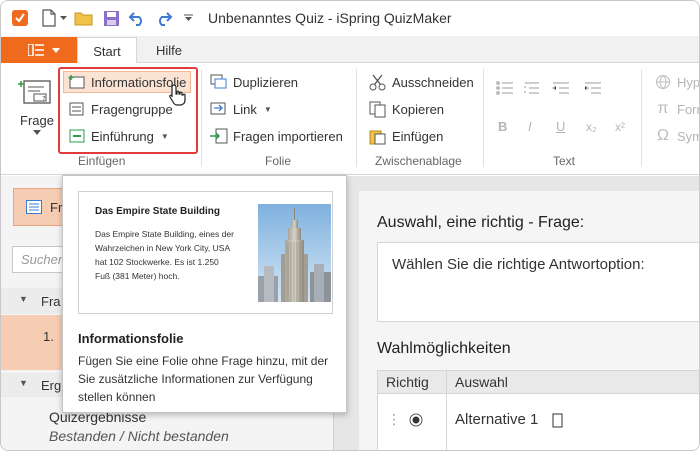  I want to click on question-slide-icon: ?, so click(34, 92).